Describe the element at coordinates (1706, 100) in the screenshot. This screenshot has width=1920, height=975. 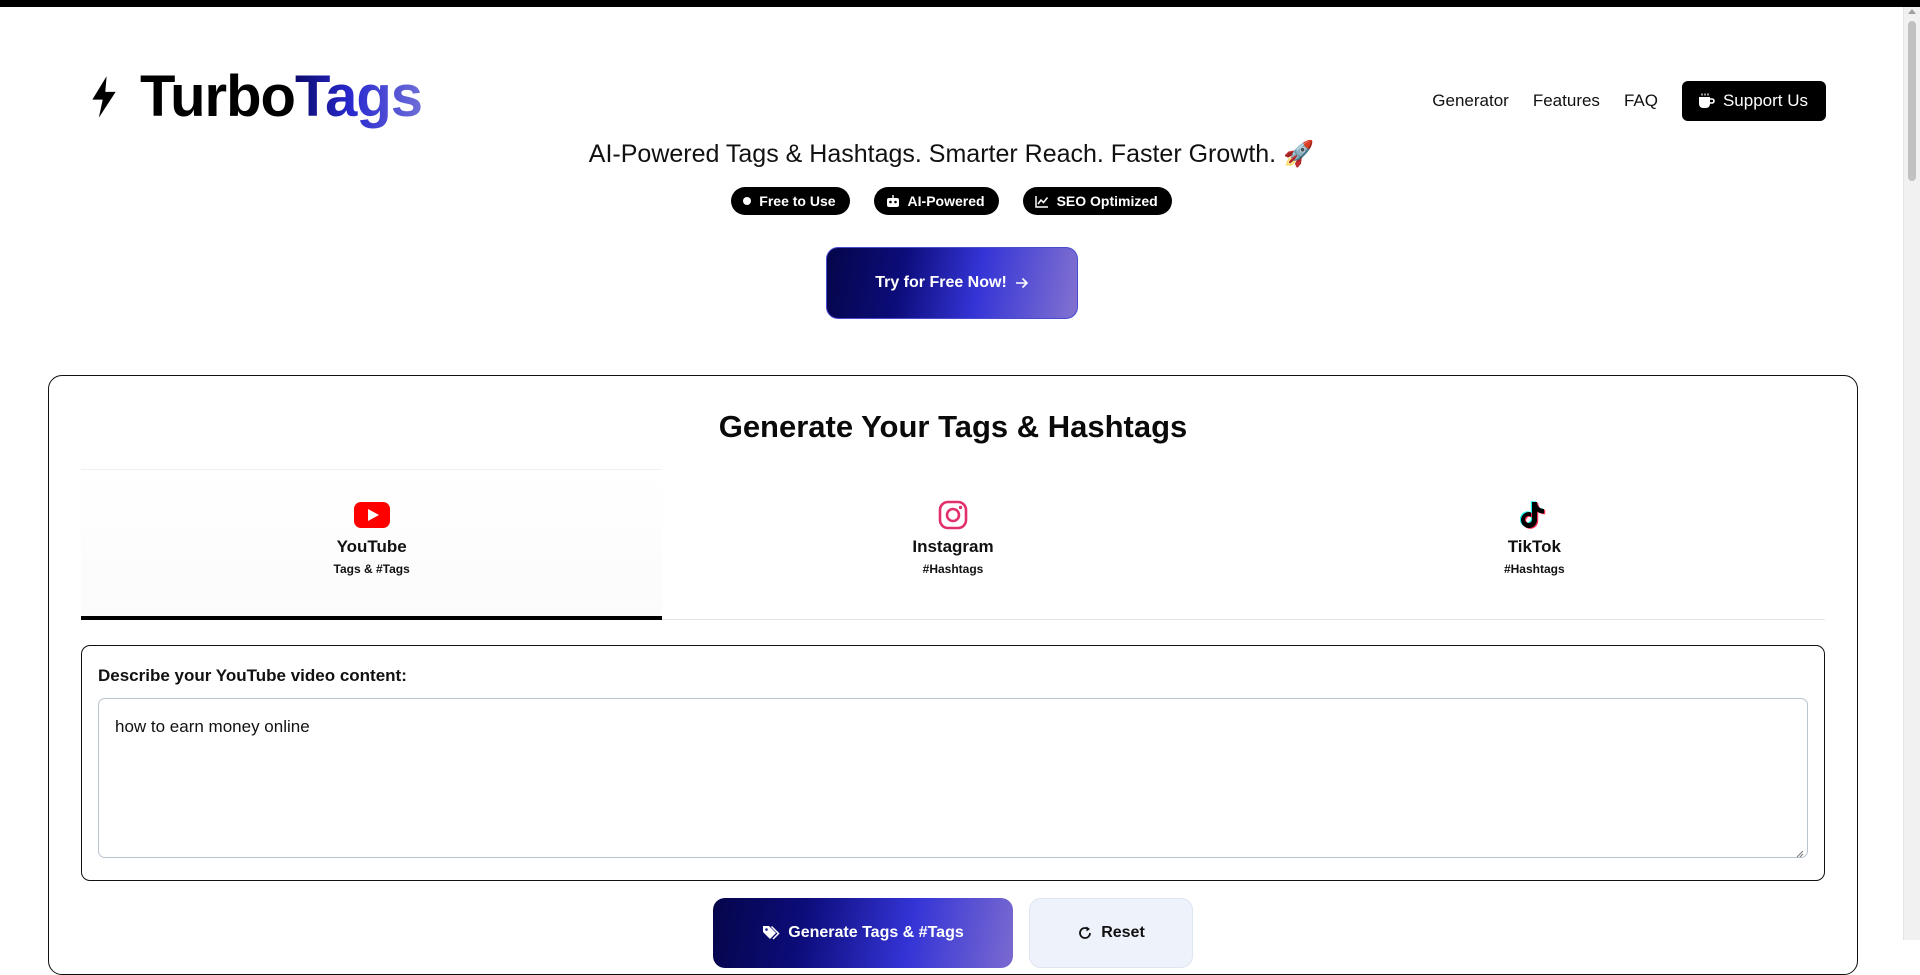
I see `coffee-cup-icon` at that location.